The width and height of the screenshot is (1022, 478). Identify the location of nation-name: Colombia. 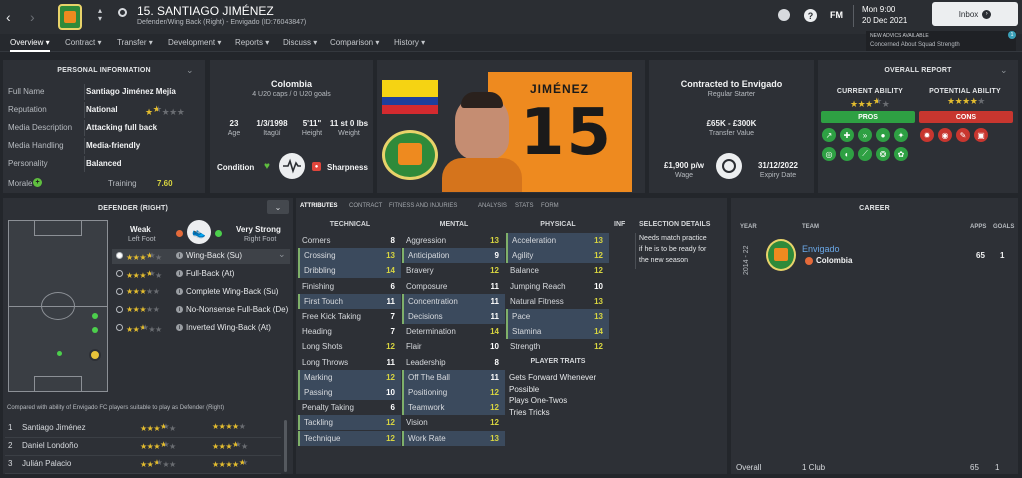
(291, 84).